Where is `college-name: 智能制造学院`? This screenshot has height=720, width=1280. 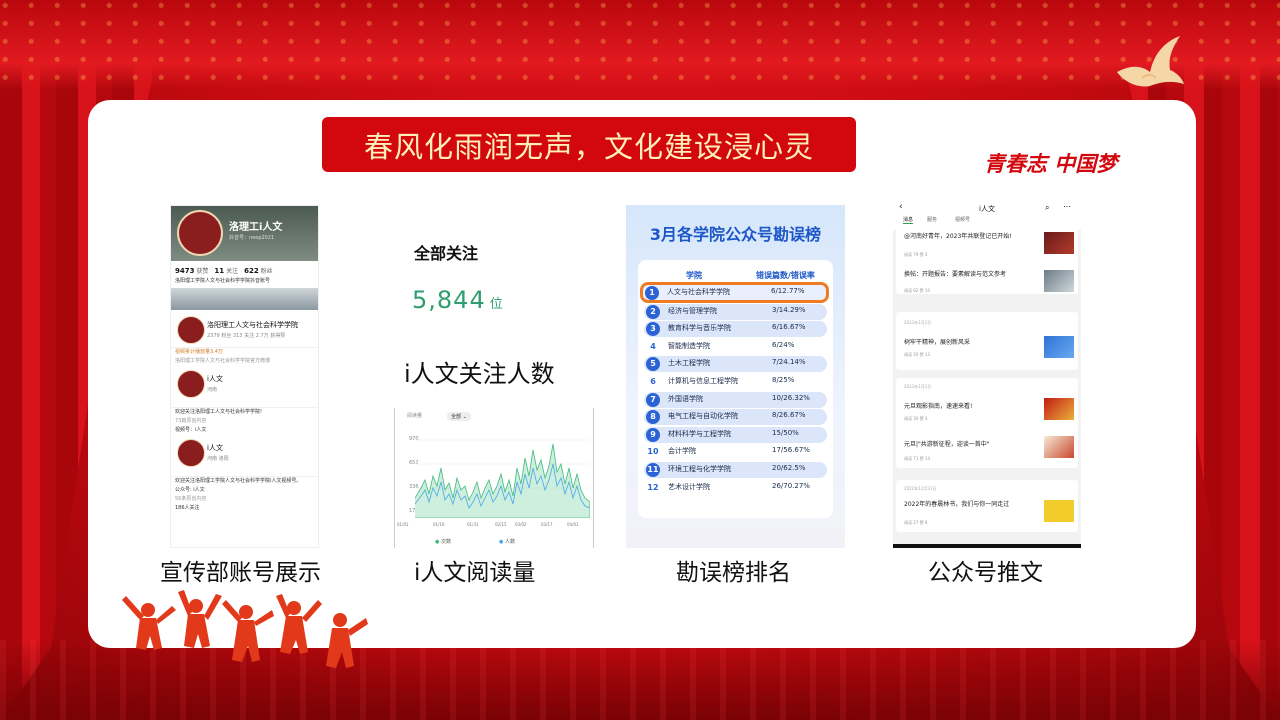
college-name: 智能制造学院 is located at coordinates (689, 345).